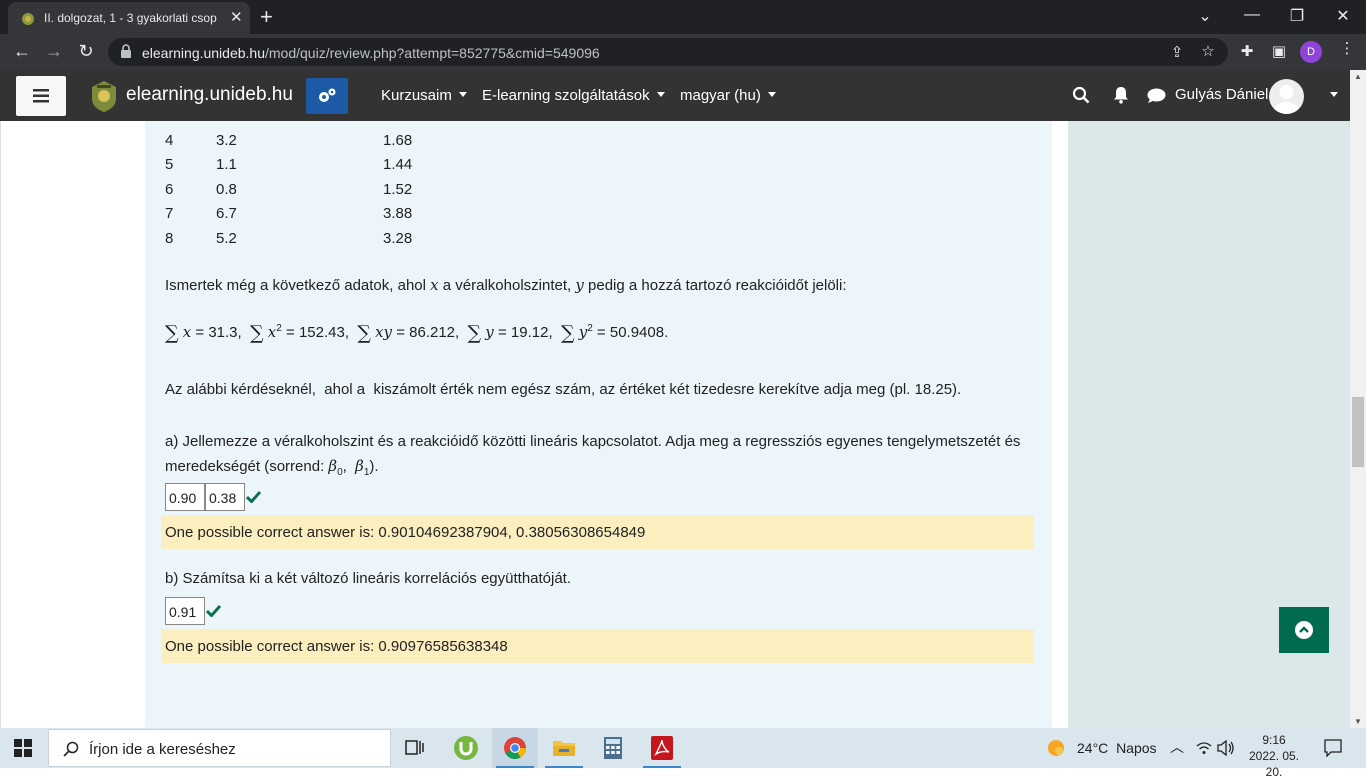 This screenshot has width=1366, height=780. What do you see at coordinates (1208, 51) in the screenshot?
I see `bookmark-star-icon: ☆` at bounding box center [1208, 51].